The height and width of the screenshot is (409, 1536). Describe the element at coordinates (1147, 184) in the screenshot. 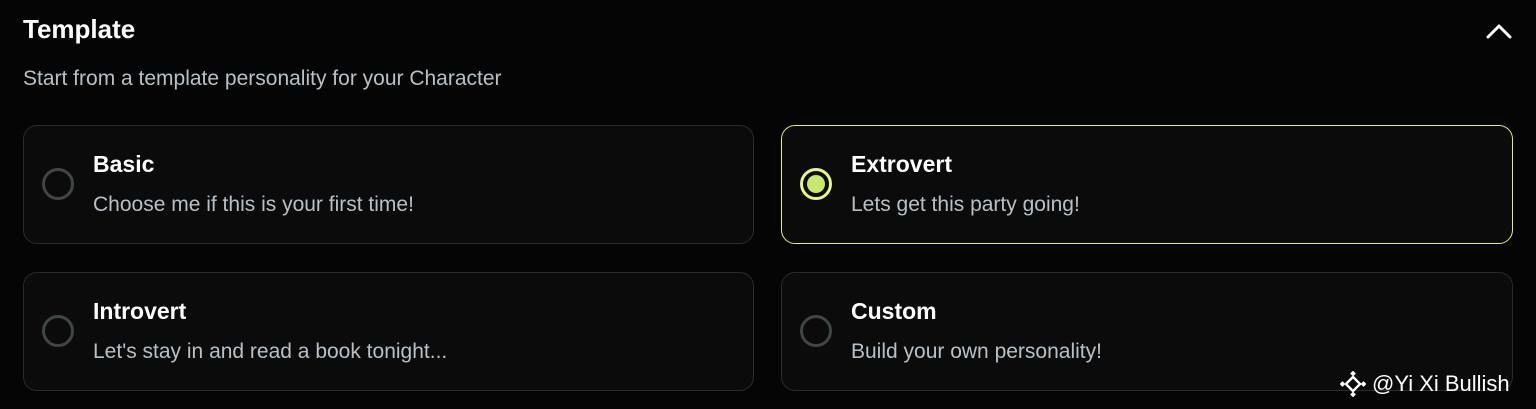

I see `option-extrovert: Extrovert Lets get this party going!` at that location.